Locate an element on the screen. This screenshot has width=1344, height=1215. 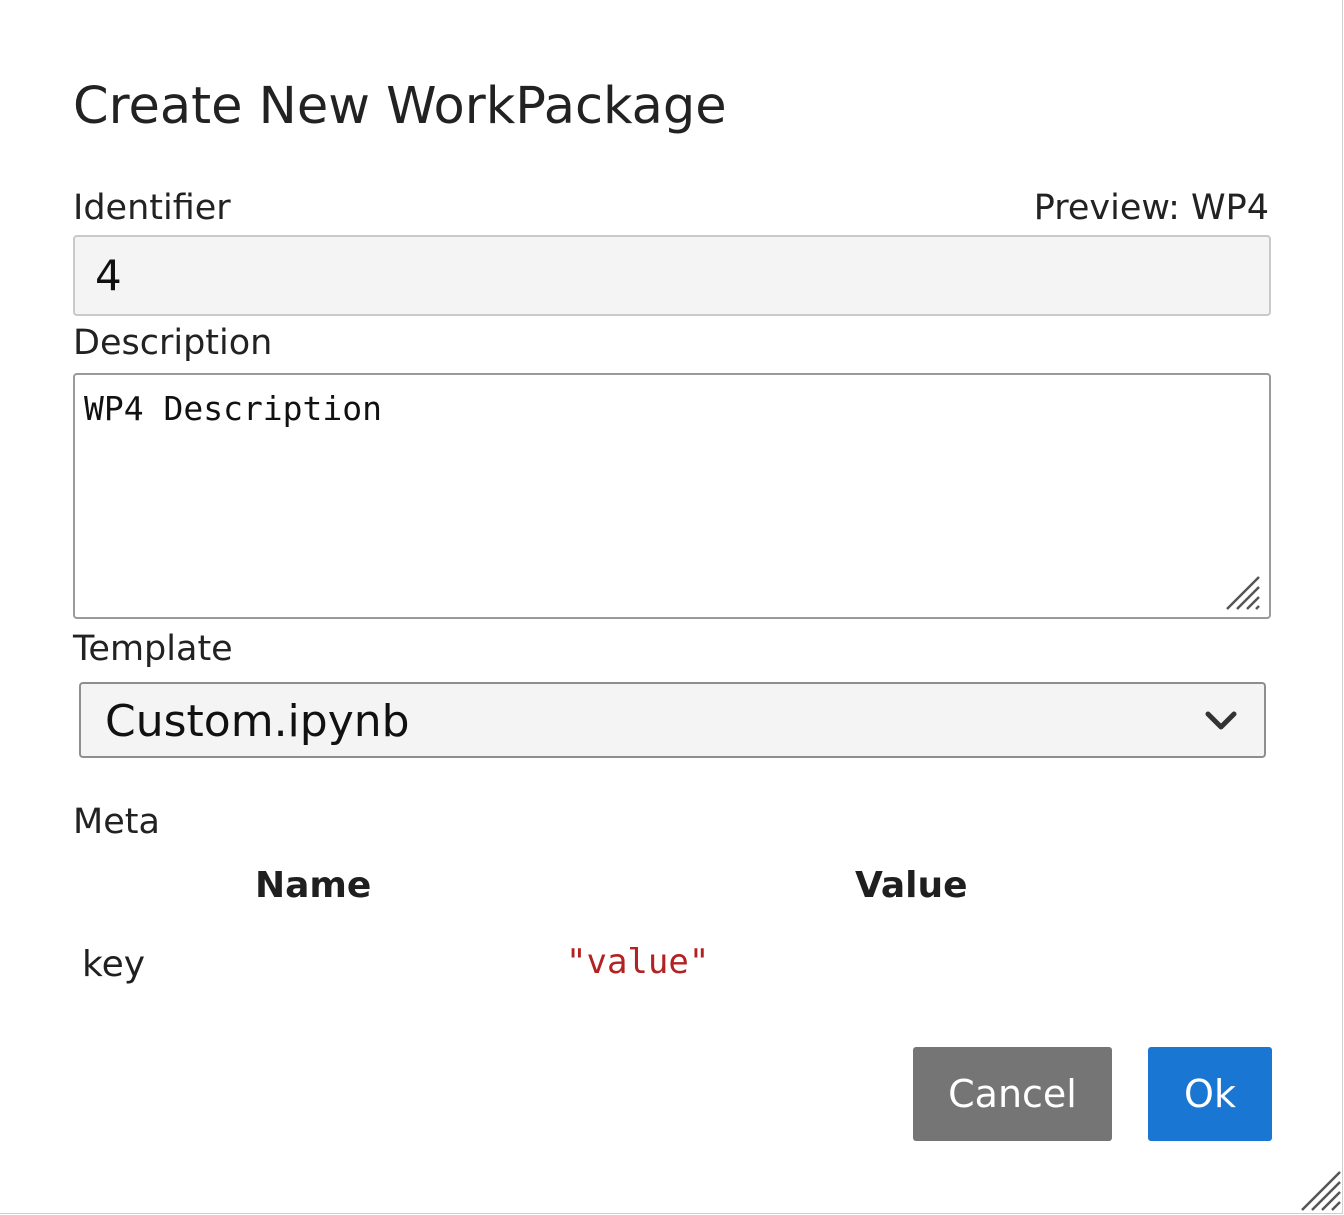
dialog-title: Create New WorkPackage is located at coordinates (400, 106).